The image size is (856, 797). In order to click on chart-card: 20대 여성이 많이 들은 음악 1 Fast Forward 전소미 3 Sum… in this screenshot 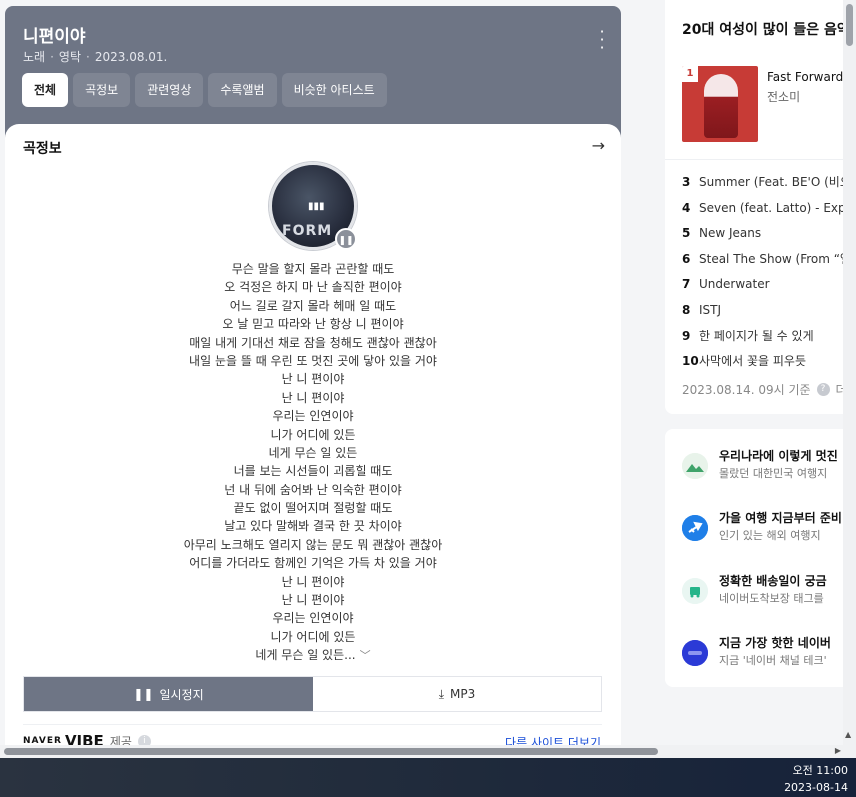, I will do `click(760, 207)`.